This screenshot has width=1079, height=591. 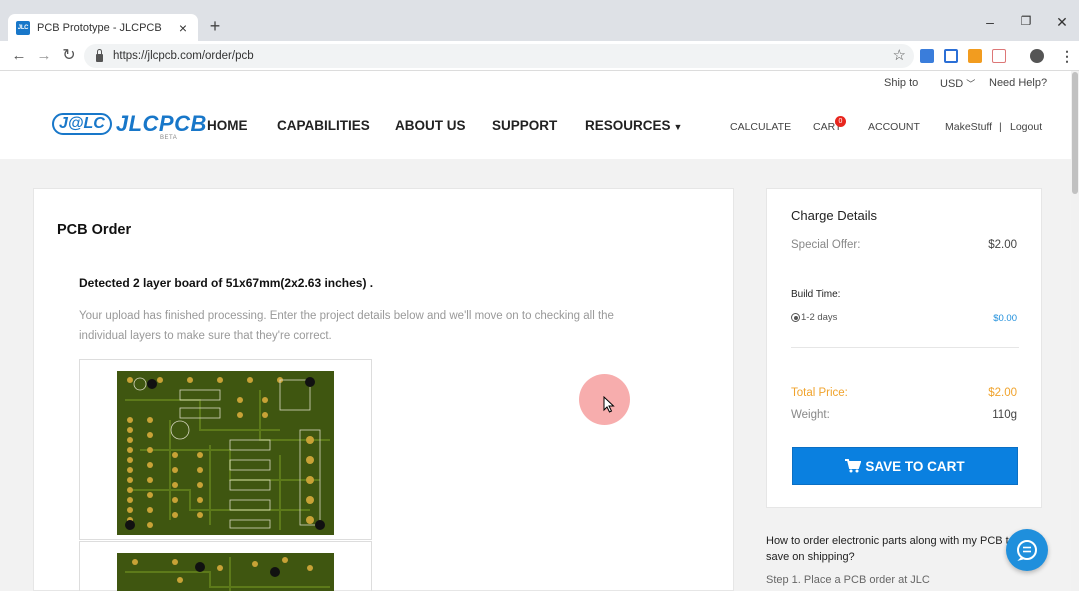 I want to click on faq-step-text: Step 1. Place a PCB order at JLC, so click(x=848, y=580).